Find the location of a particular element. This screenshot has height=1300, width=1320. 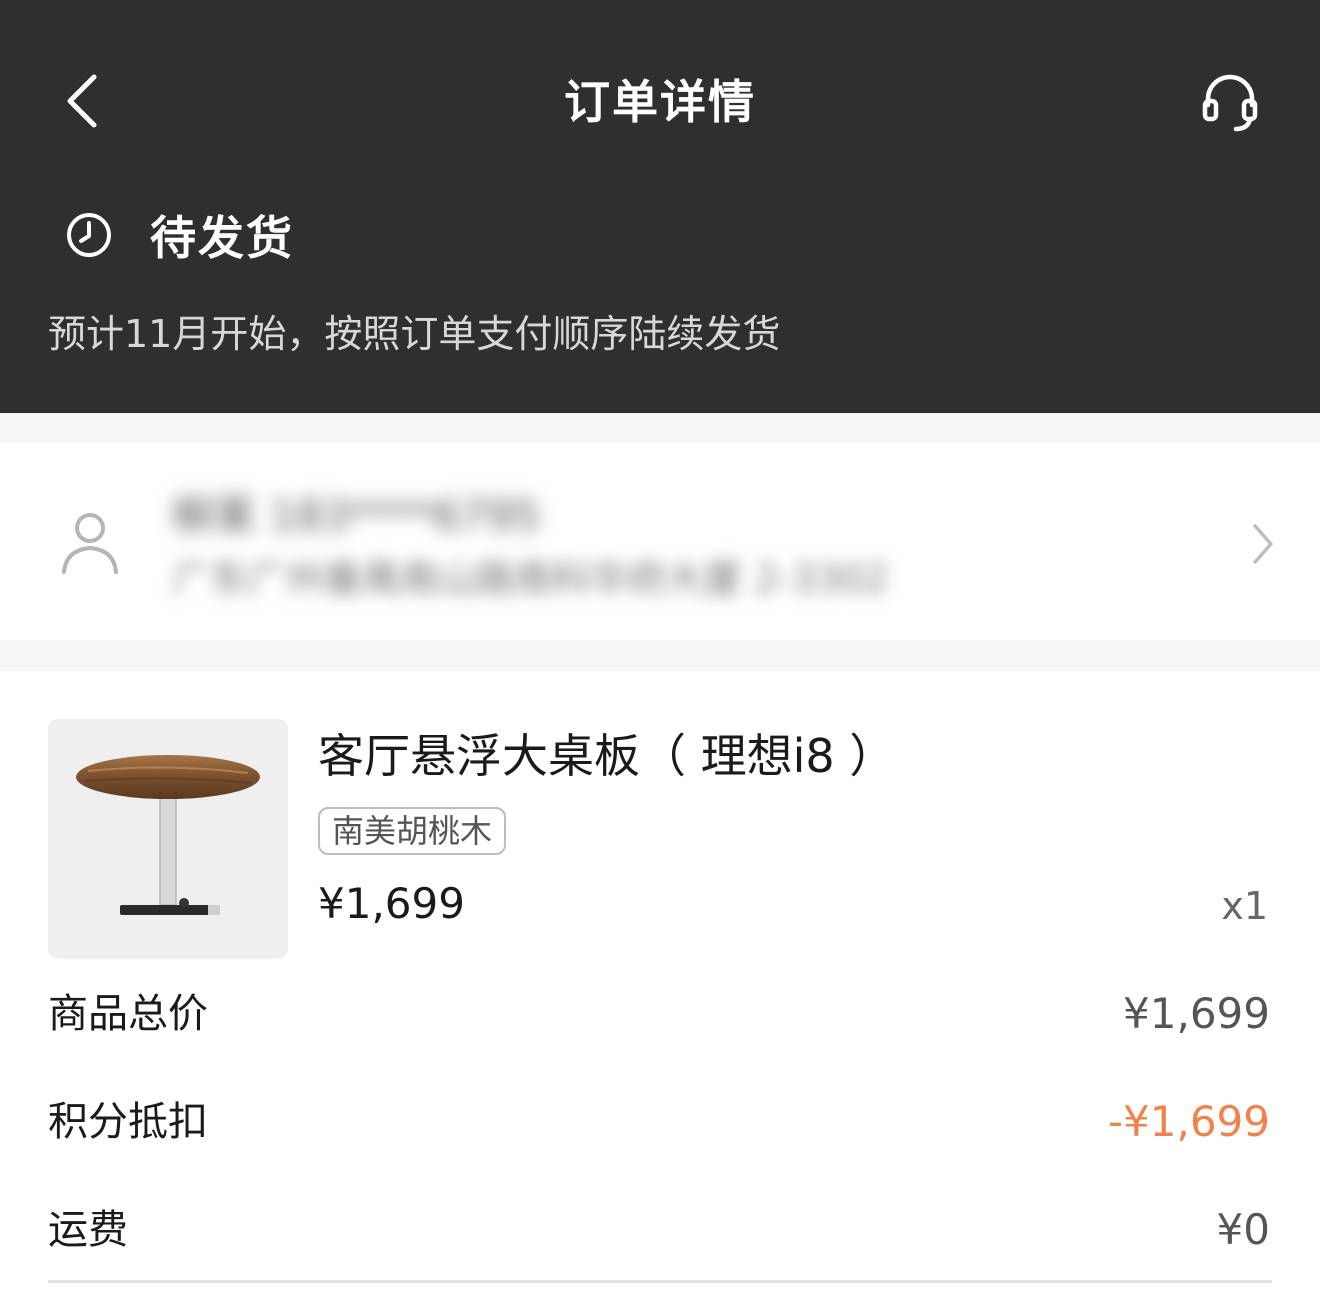

subtotal-label: 商品总价 is located at coordinates (128, 1014).